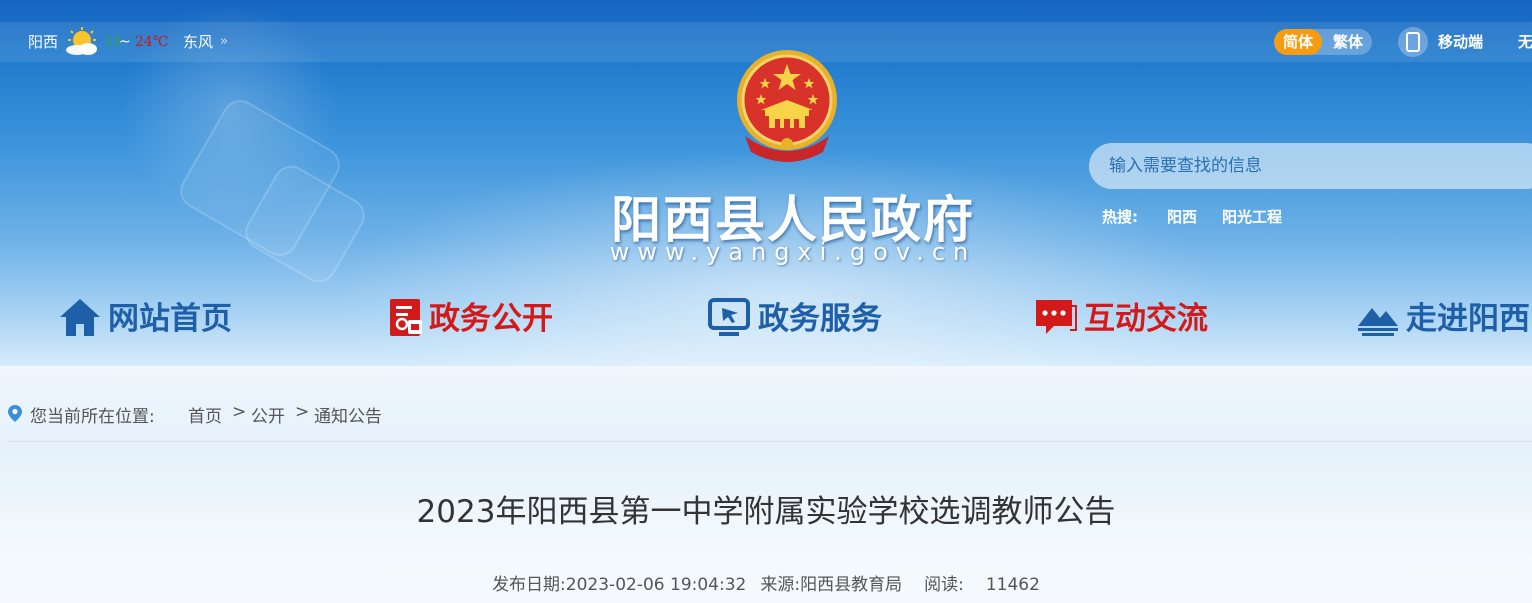 This screenshot has width=1532, height=603. I want to click on wind-direction: 东风, so click(198, 42).